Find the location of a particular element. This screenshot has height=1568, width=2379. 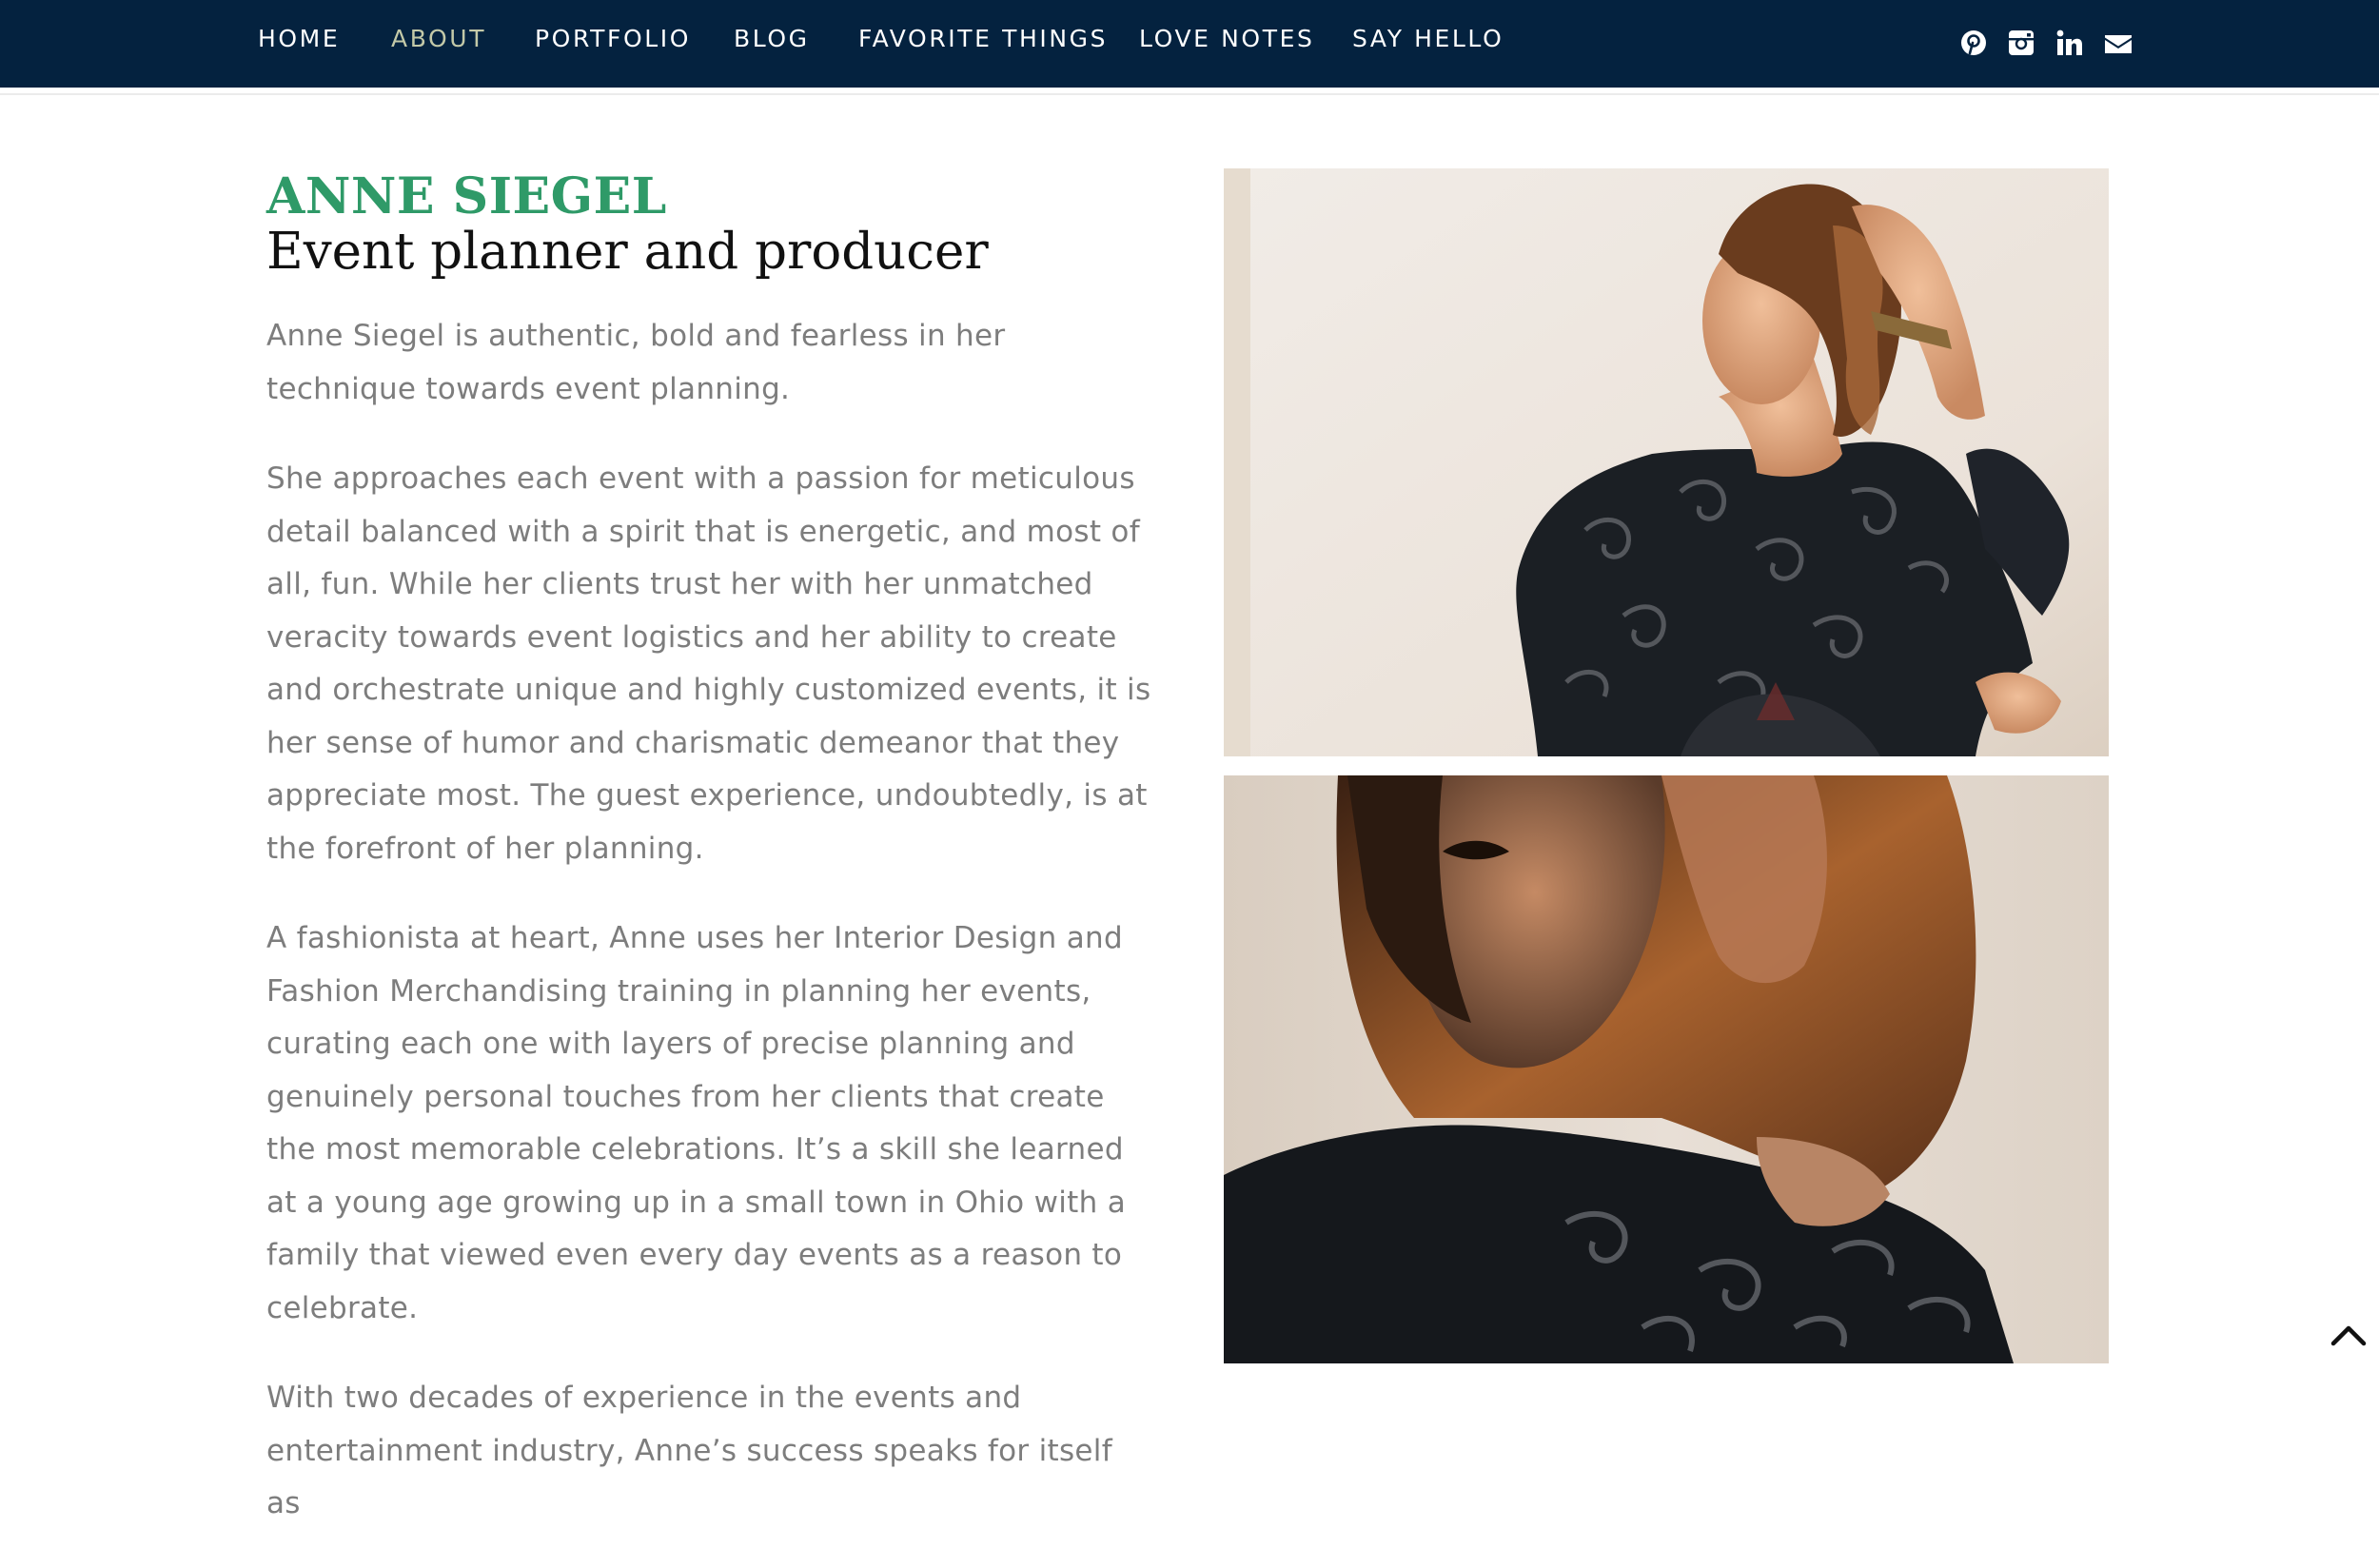

nav-item-favorite-things: FAVORITE THINGS is located at coordinates (983, 39).